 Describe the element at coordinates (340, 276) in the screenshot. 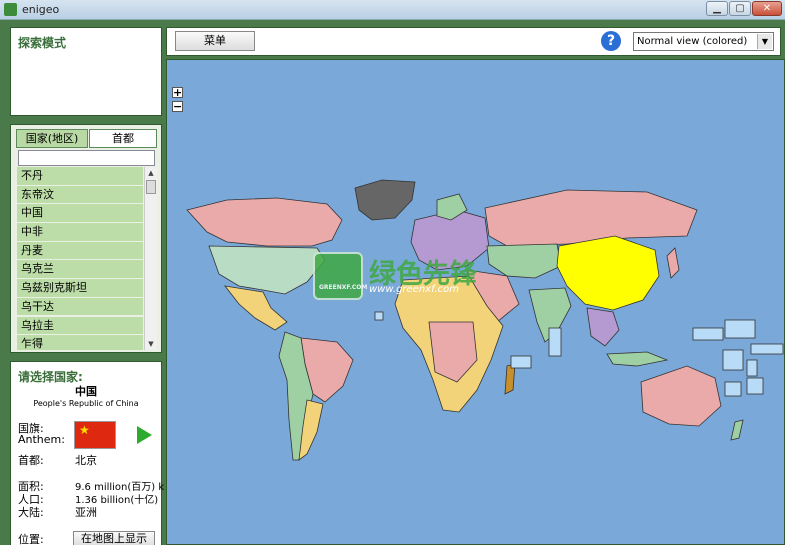

I see `watermark-logo-icon: GREENXF.COM` at that location.